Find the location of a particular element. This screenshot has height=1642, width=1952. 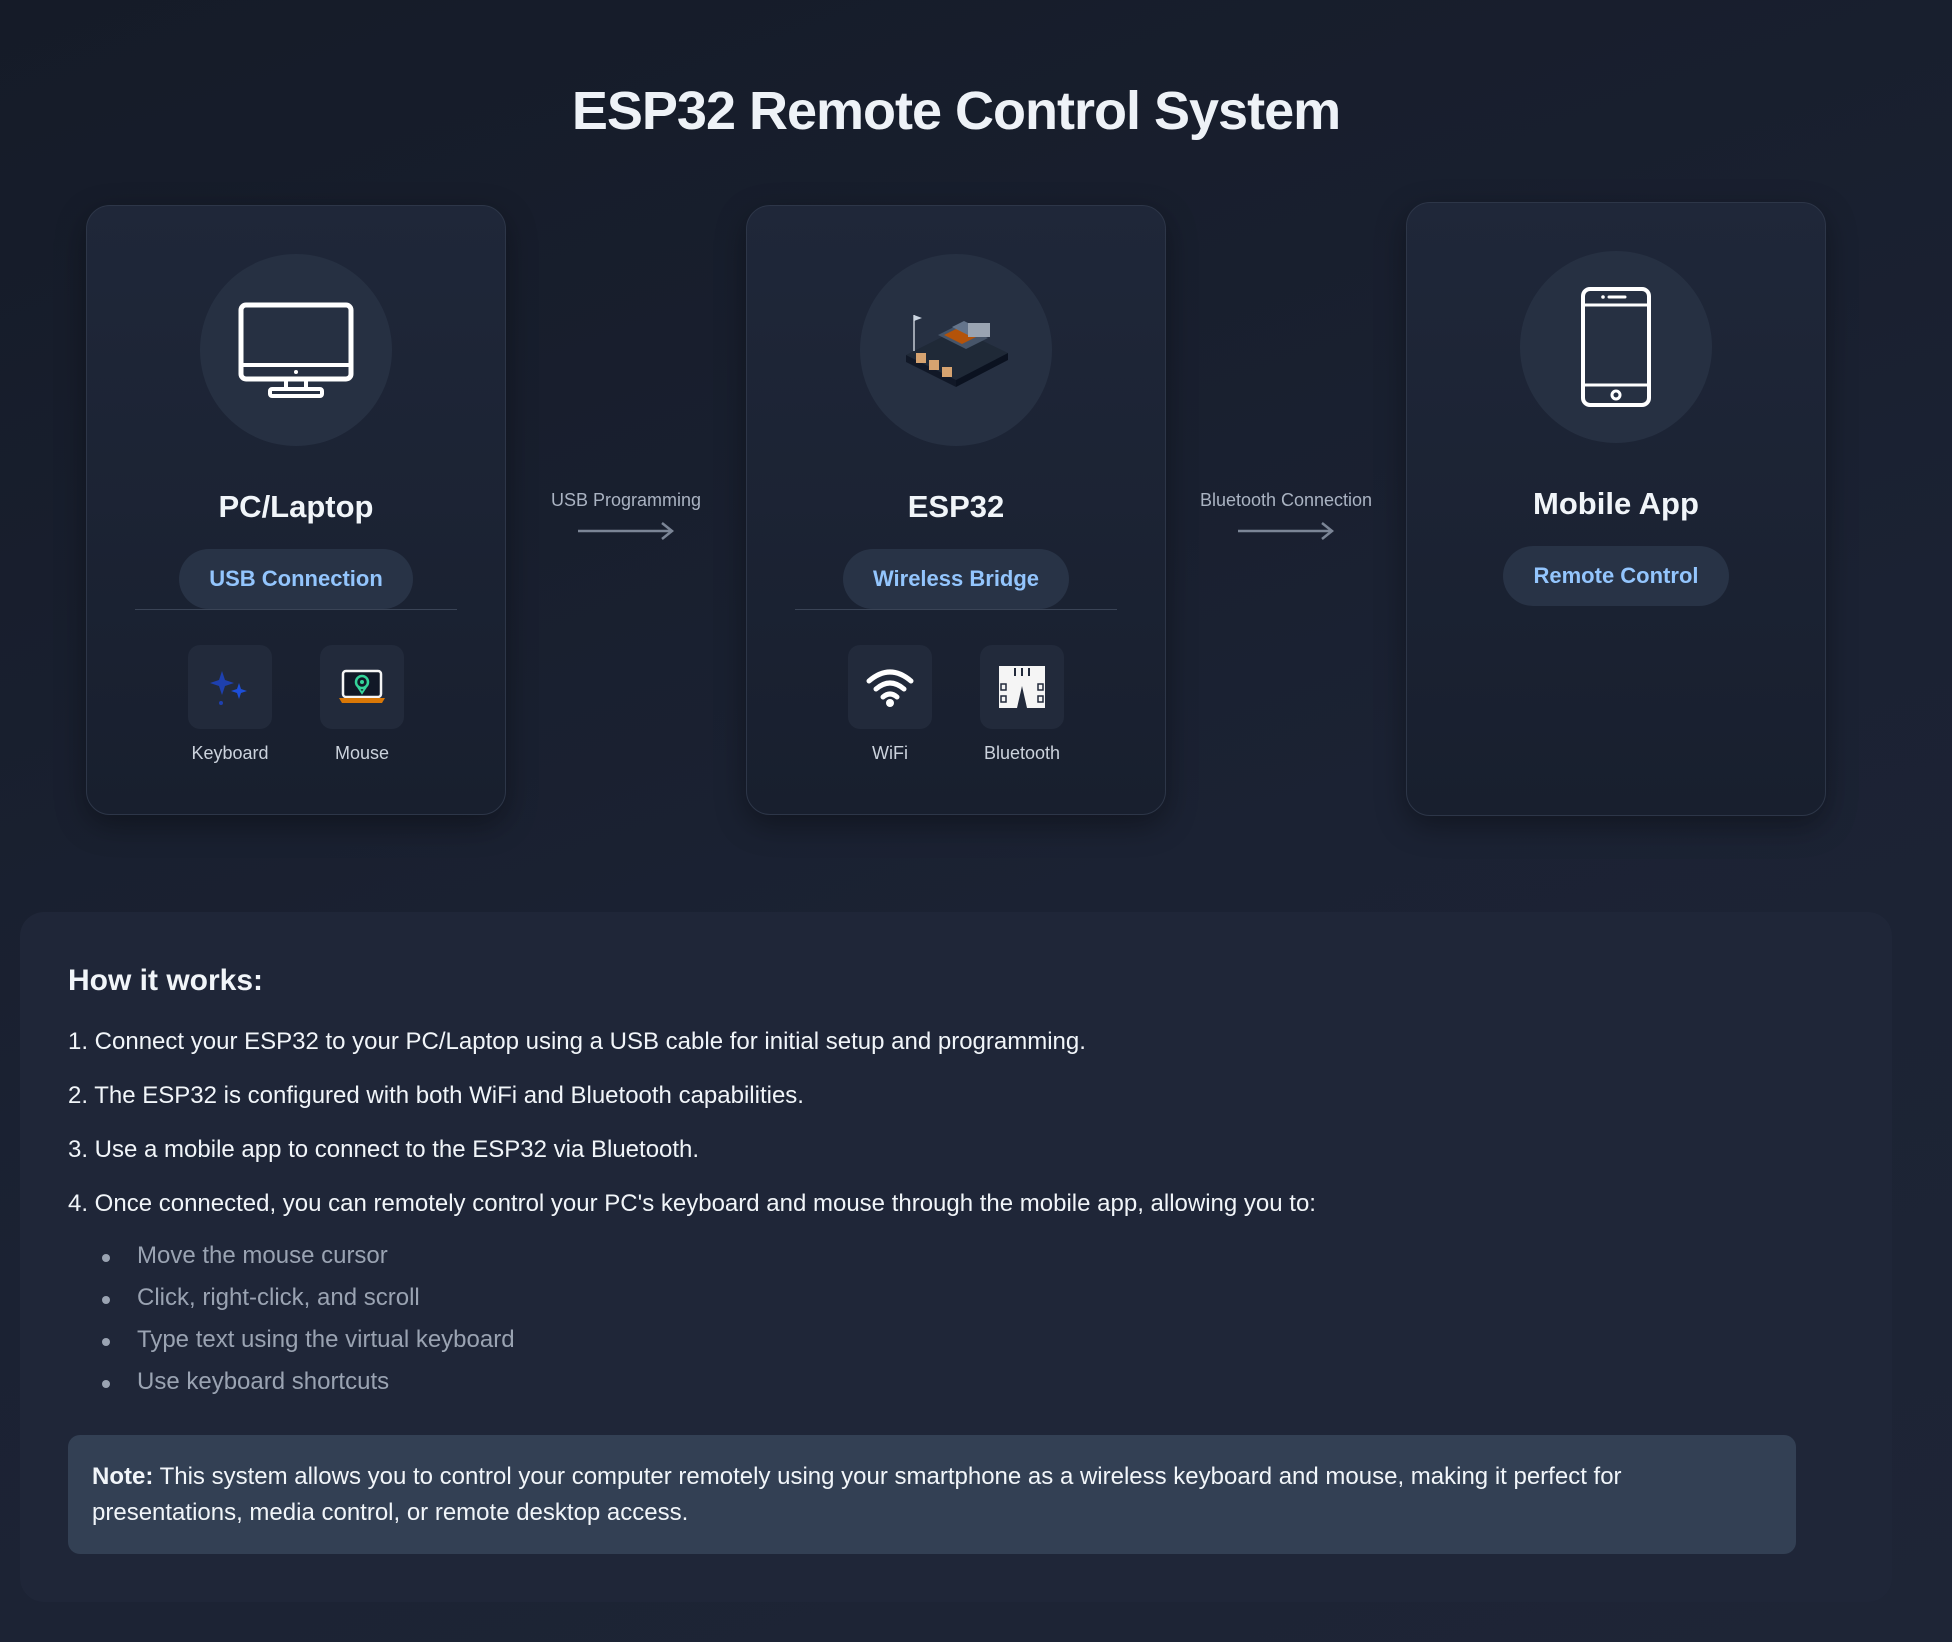

sparkles-icon is located at coordinates (228, 688).